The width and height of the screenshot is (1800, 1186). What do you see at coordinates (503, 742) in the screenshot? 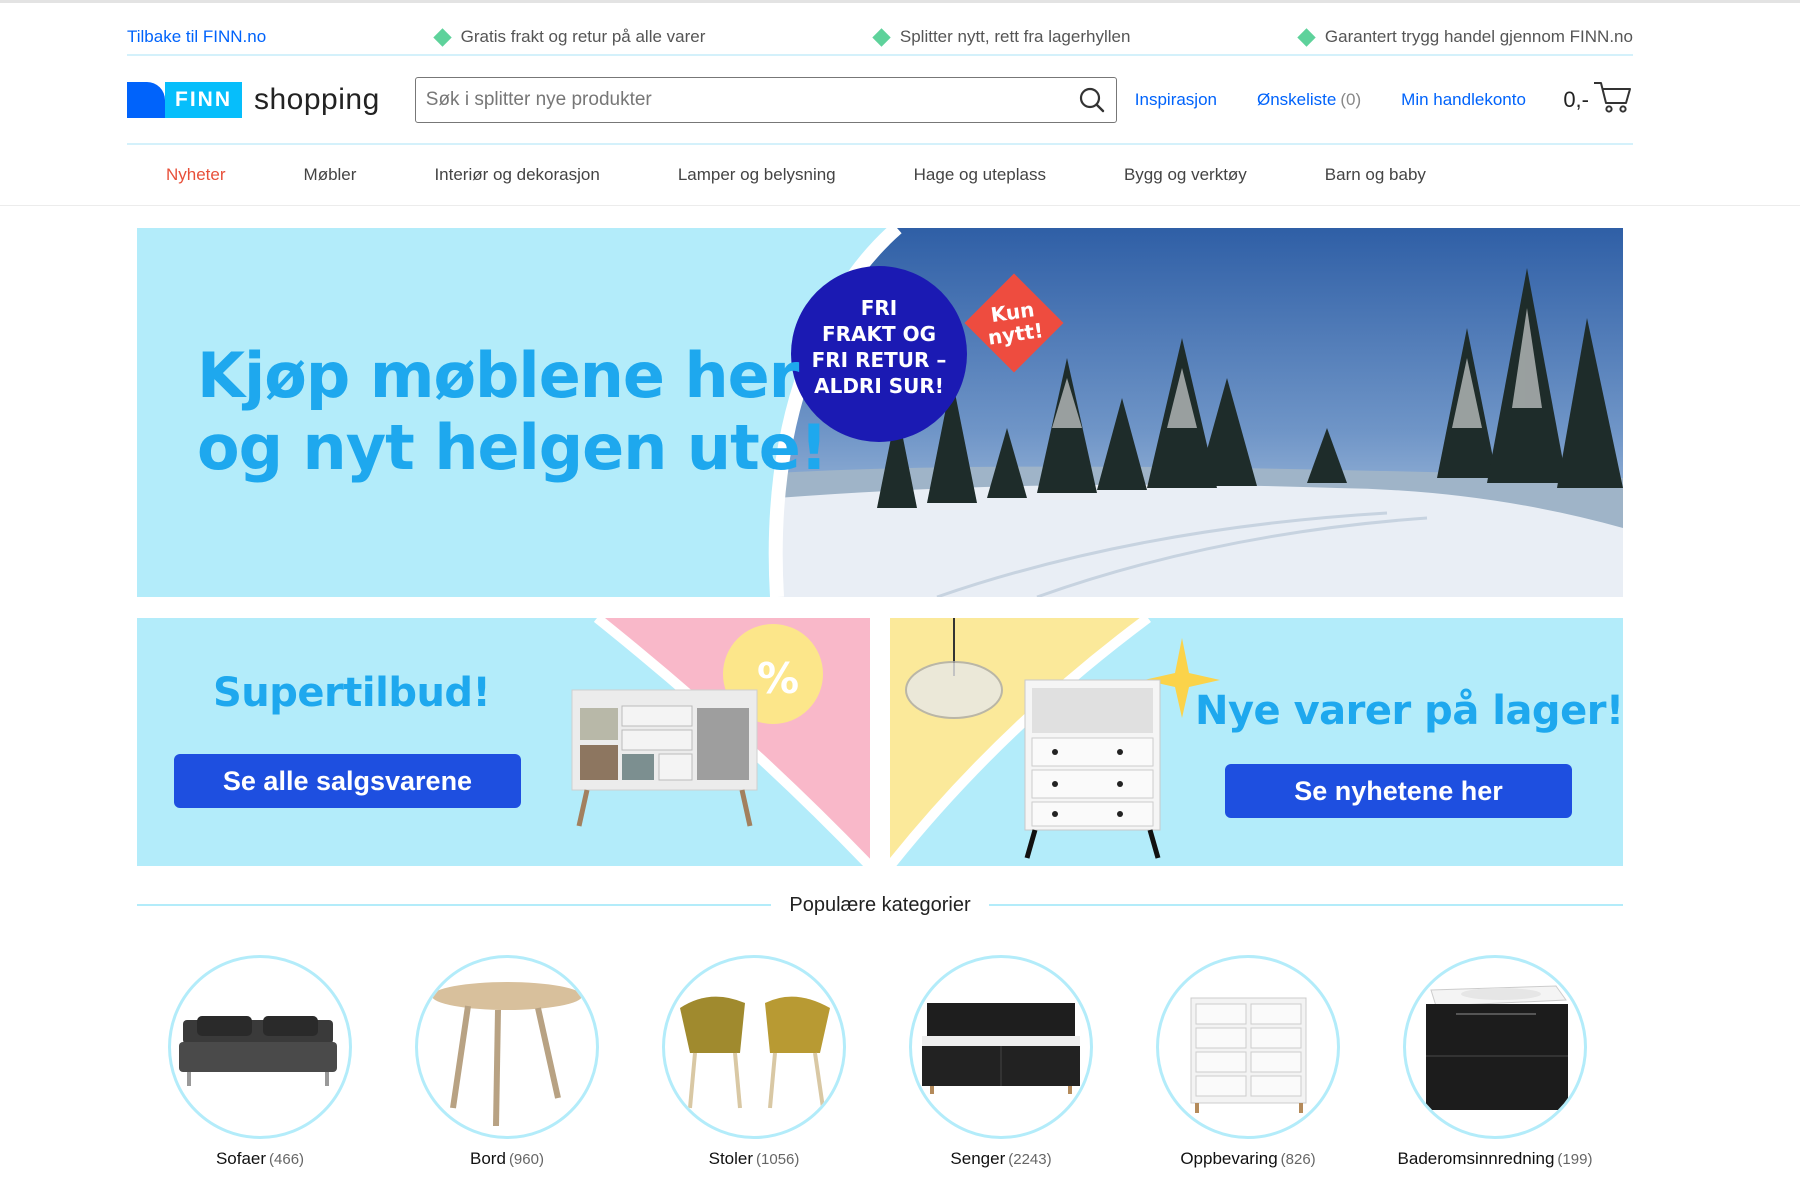
I see `sale-promo-banner: % Supertilbud! Se alle salgsvarene` at bounding box center [503, 742].